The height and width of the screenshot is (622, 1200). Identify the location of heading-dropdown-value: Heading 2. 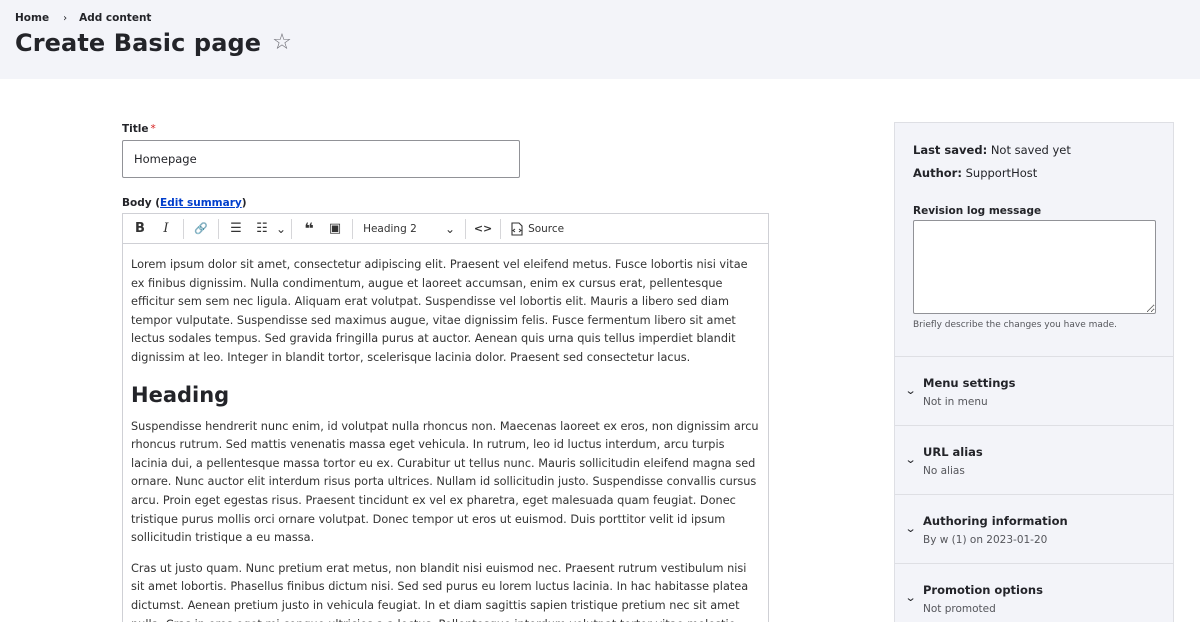
(390, 228).